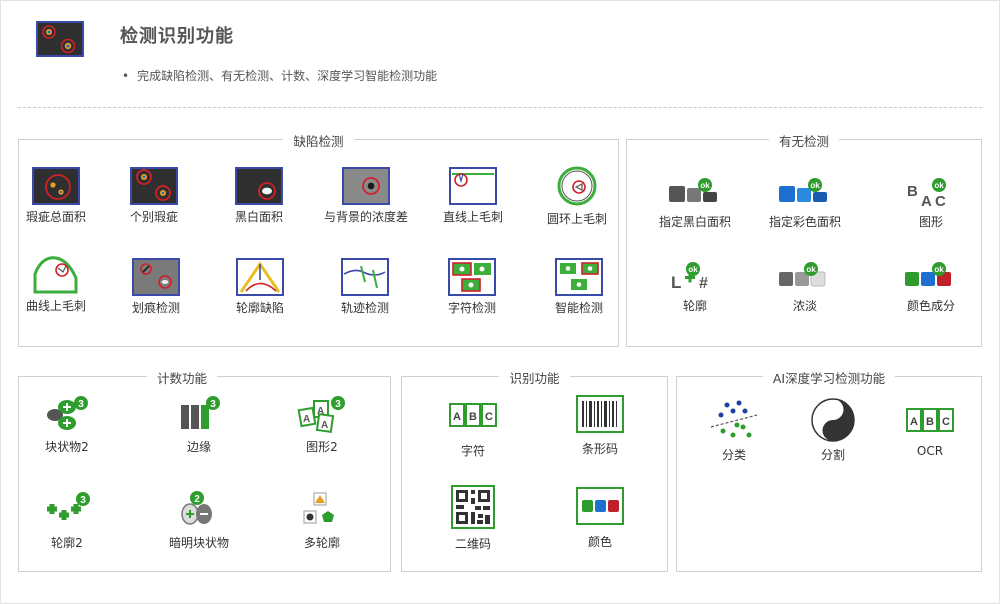  What do you see at coordinates (56, 283) in the screenshot?
I see `curve-burr-item: 曲线上毛刺` at bounding box center [56, 283].